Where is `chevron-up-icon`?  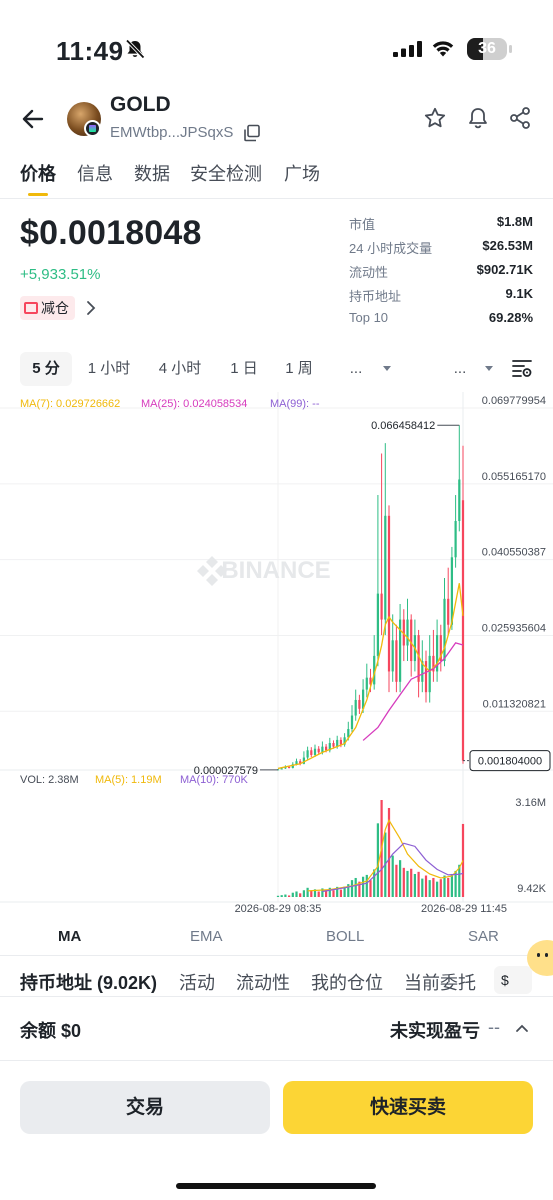 chevron-up-icon is located at coordinates (522, 1028).